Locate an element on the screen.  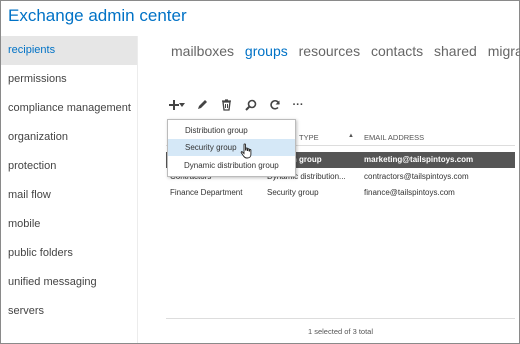
app-title: Exchange admin center is located at coordinates (97, 15).